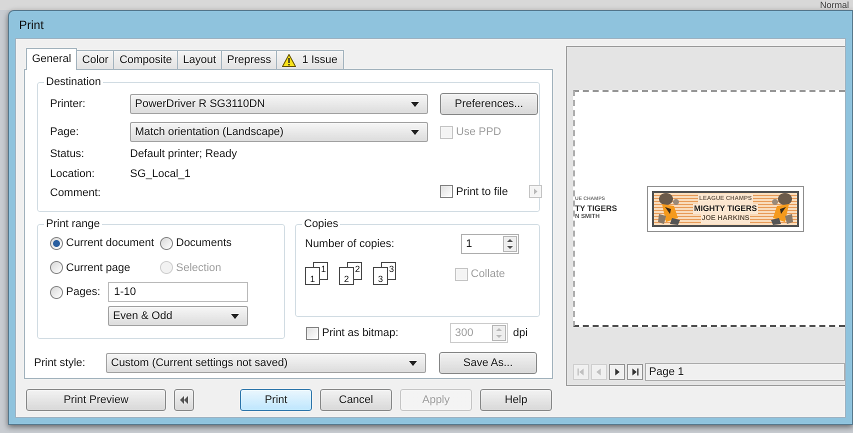 This screenshot has width=853, height=433. Describe the element at coordinates (31, 25) in the screenshot. I see `window-title: Print` at that location.